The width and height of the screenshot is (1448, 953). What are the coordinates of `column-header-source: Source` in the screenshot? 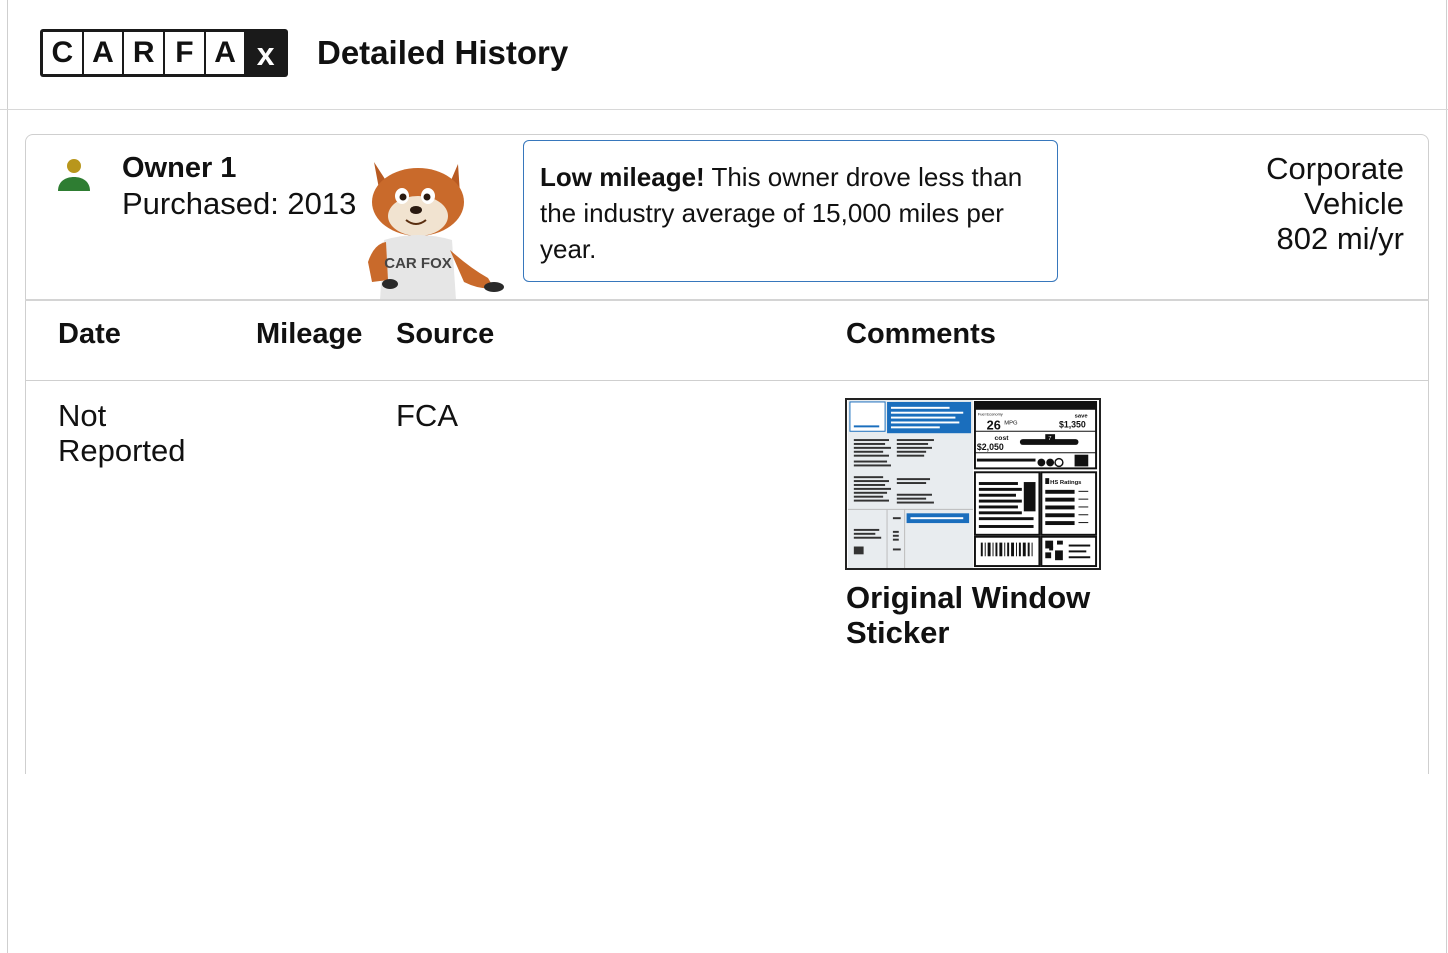 It's located at (445, 334).